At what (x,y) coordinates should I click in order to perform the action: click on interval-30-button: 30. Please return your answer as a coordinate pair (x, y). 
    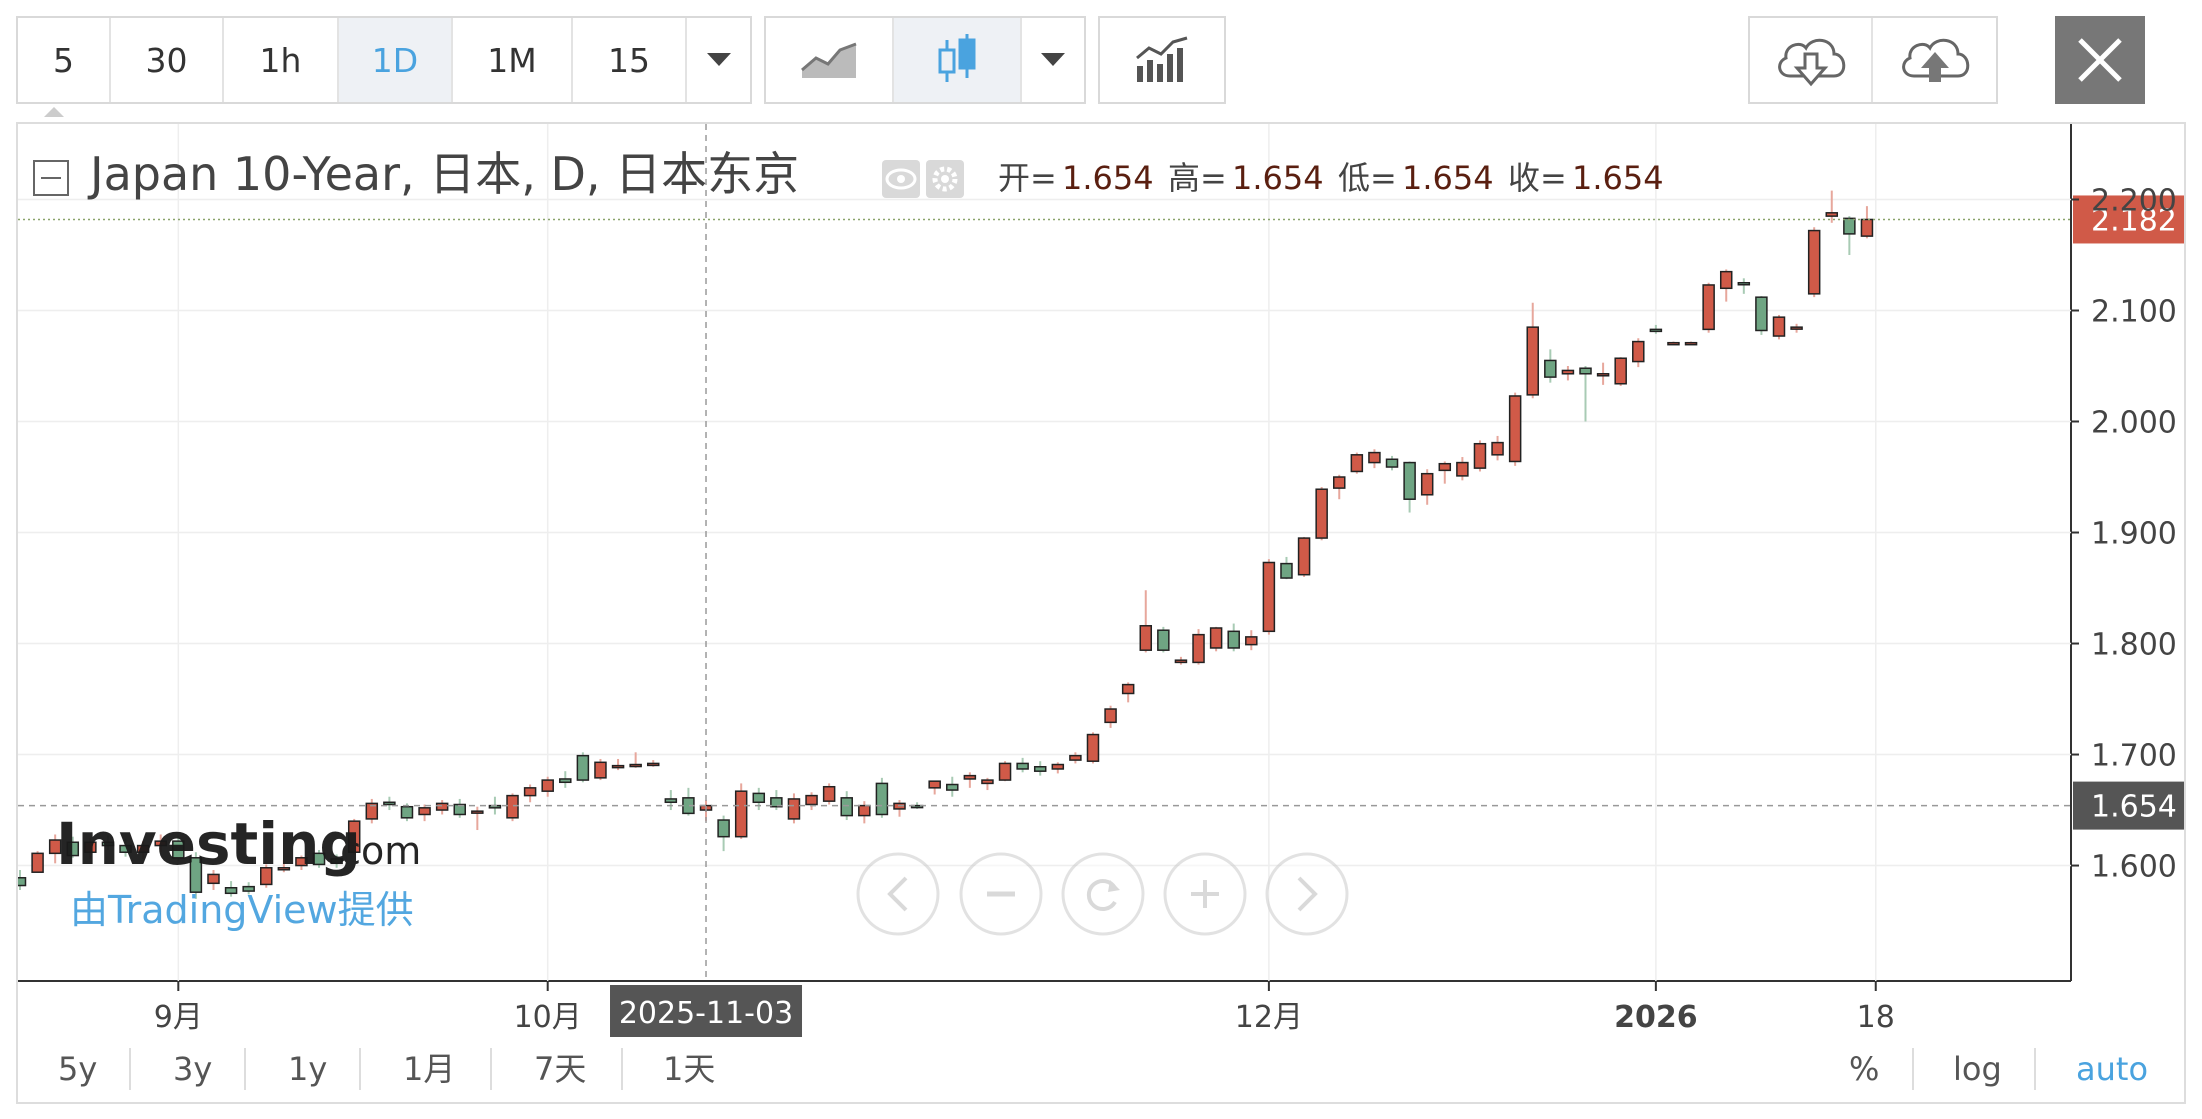
    Looking at the image, I should click on (167, 60).